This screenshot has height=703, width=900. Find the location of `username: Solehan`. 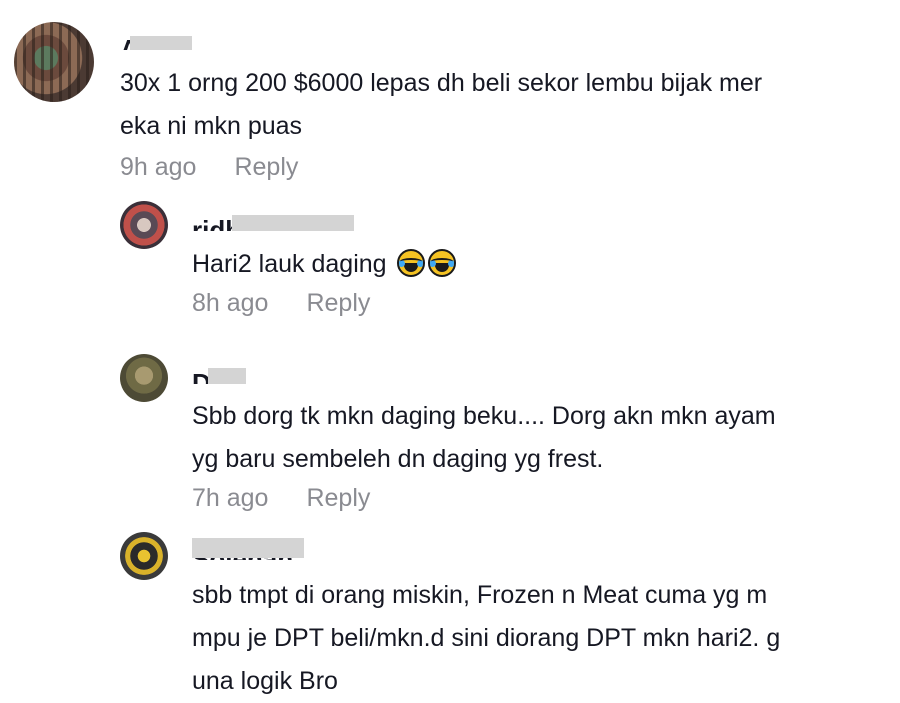

username: Solehan is located at coordinates (252, 547).